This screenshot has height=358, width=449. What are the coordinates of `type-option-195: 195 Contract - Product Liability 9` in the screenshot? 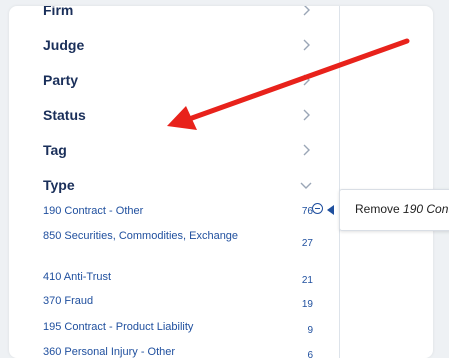 It's located at (178, 329).